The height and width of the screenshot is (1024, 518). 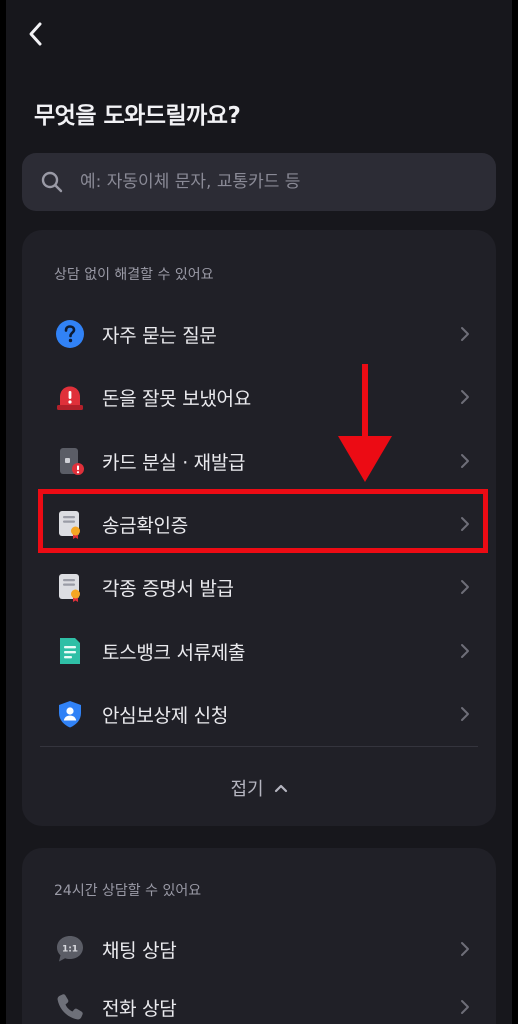 I want to click on search-bar, so click(x=259, y=182).